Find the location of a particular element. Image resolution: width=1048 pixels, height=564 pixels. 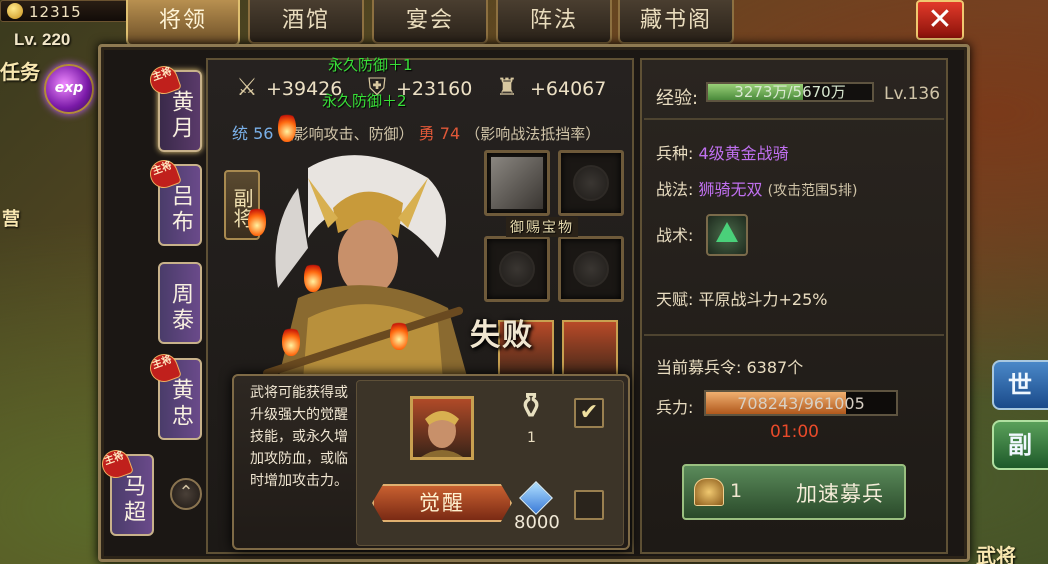

triangle-skill-icon is located at coordinates (727, 232).